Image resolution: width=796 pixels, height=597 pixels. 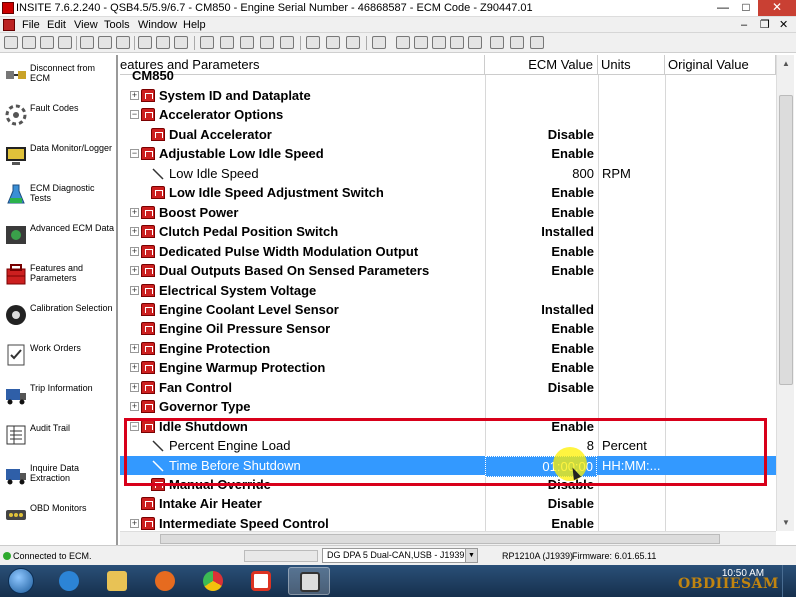 What do you see at coordinates (783, 25) in the screenshot?
I see `mdi-close-button: ✕` at bounding box center [783, 25].